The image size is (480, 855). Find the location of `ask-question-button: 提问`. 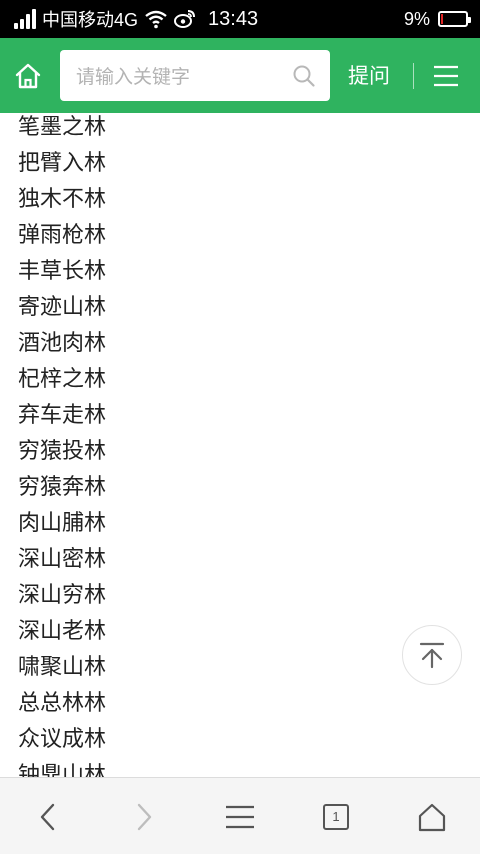

ask-question-button: 提问 is located at coordinates (369, 76).